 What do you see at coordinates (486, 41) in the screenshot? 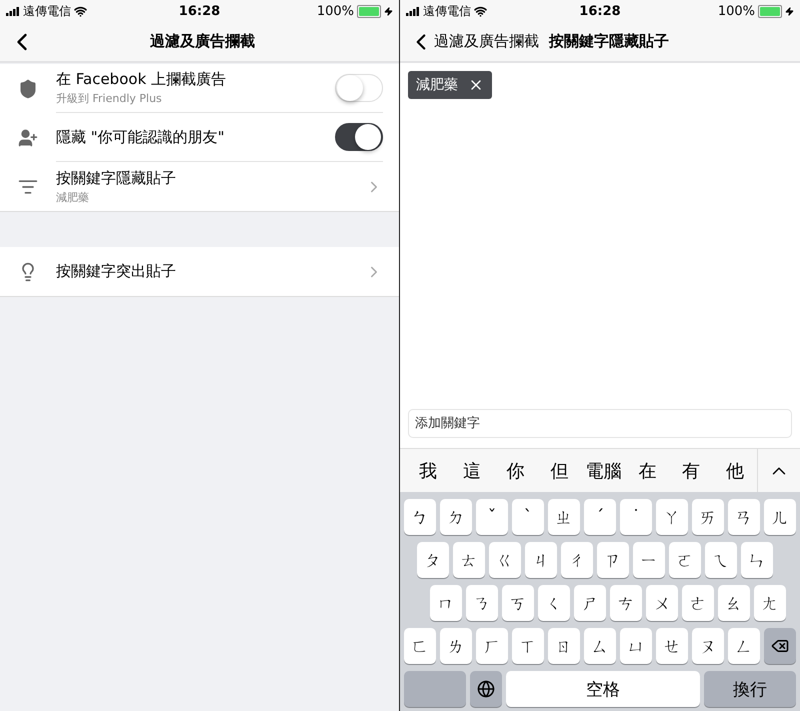
I see `back-link: 過濾及廣告攔截` at bounding box center [486, 41].